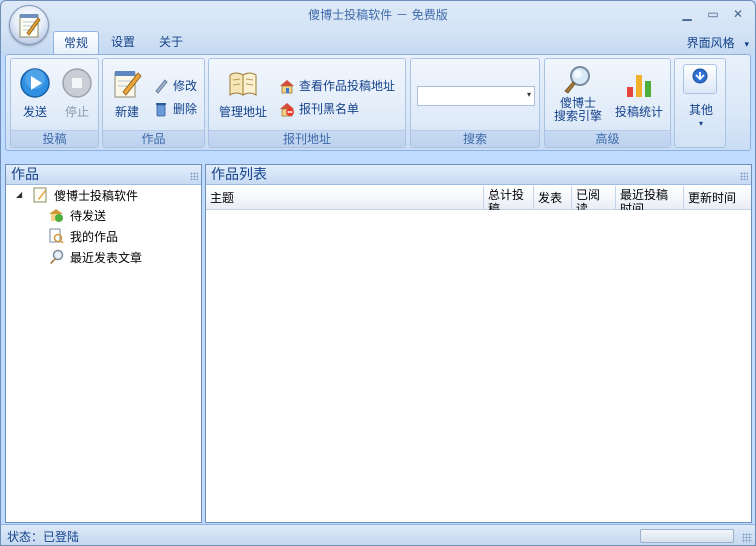 Image resolution: width=756 pixels, height=546 pixels. What do you see at coordinates (19, 194) in the screenshot?
I see `tree-expander-icon: ◢` at bounding box center [19, 194].